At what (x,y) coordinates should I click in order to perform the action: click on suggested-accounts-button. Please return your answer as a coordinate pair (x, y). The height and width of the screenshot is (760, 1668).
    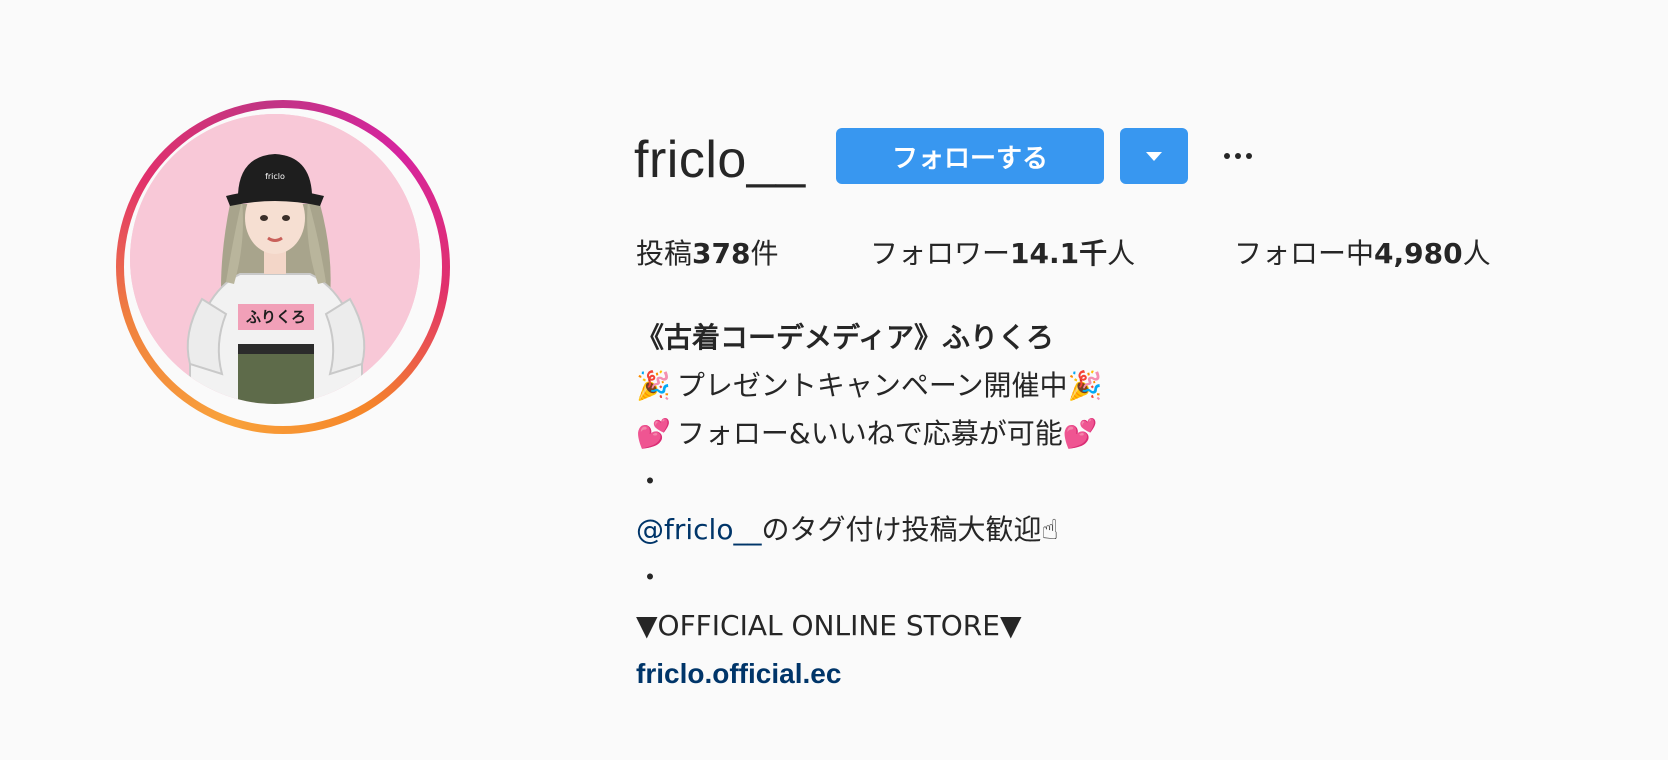
    Looking at the image, I should click on (1154, 156).